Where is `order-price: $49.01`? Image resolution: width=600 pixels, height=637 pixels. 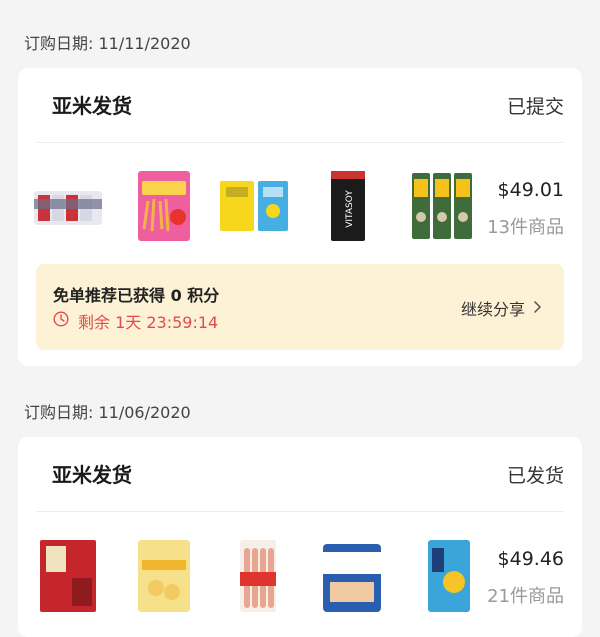 order-price: $49.01 is located at coordinates (530, 190).